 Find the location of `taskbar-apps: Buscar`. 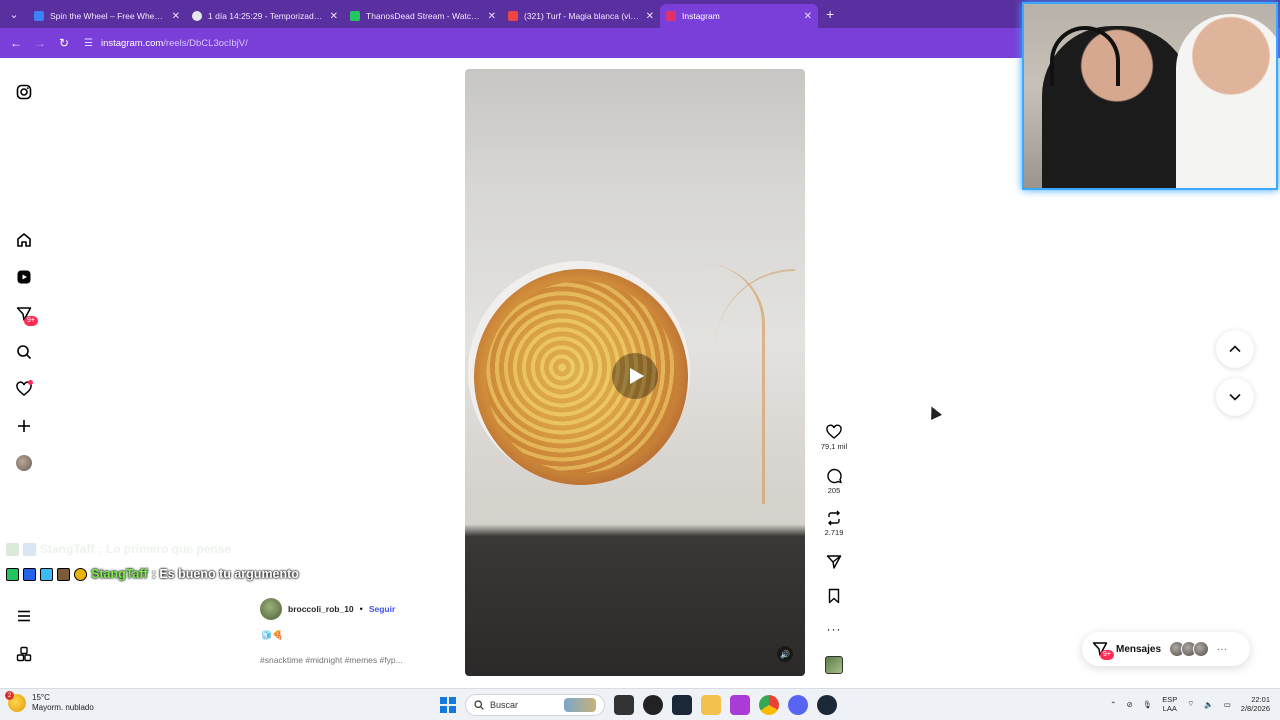

taskbar-apps: Buscar is located at coordinates (638, 705).